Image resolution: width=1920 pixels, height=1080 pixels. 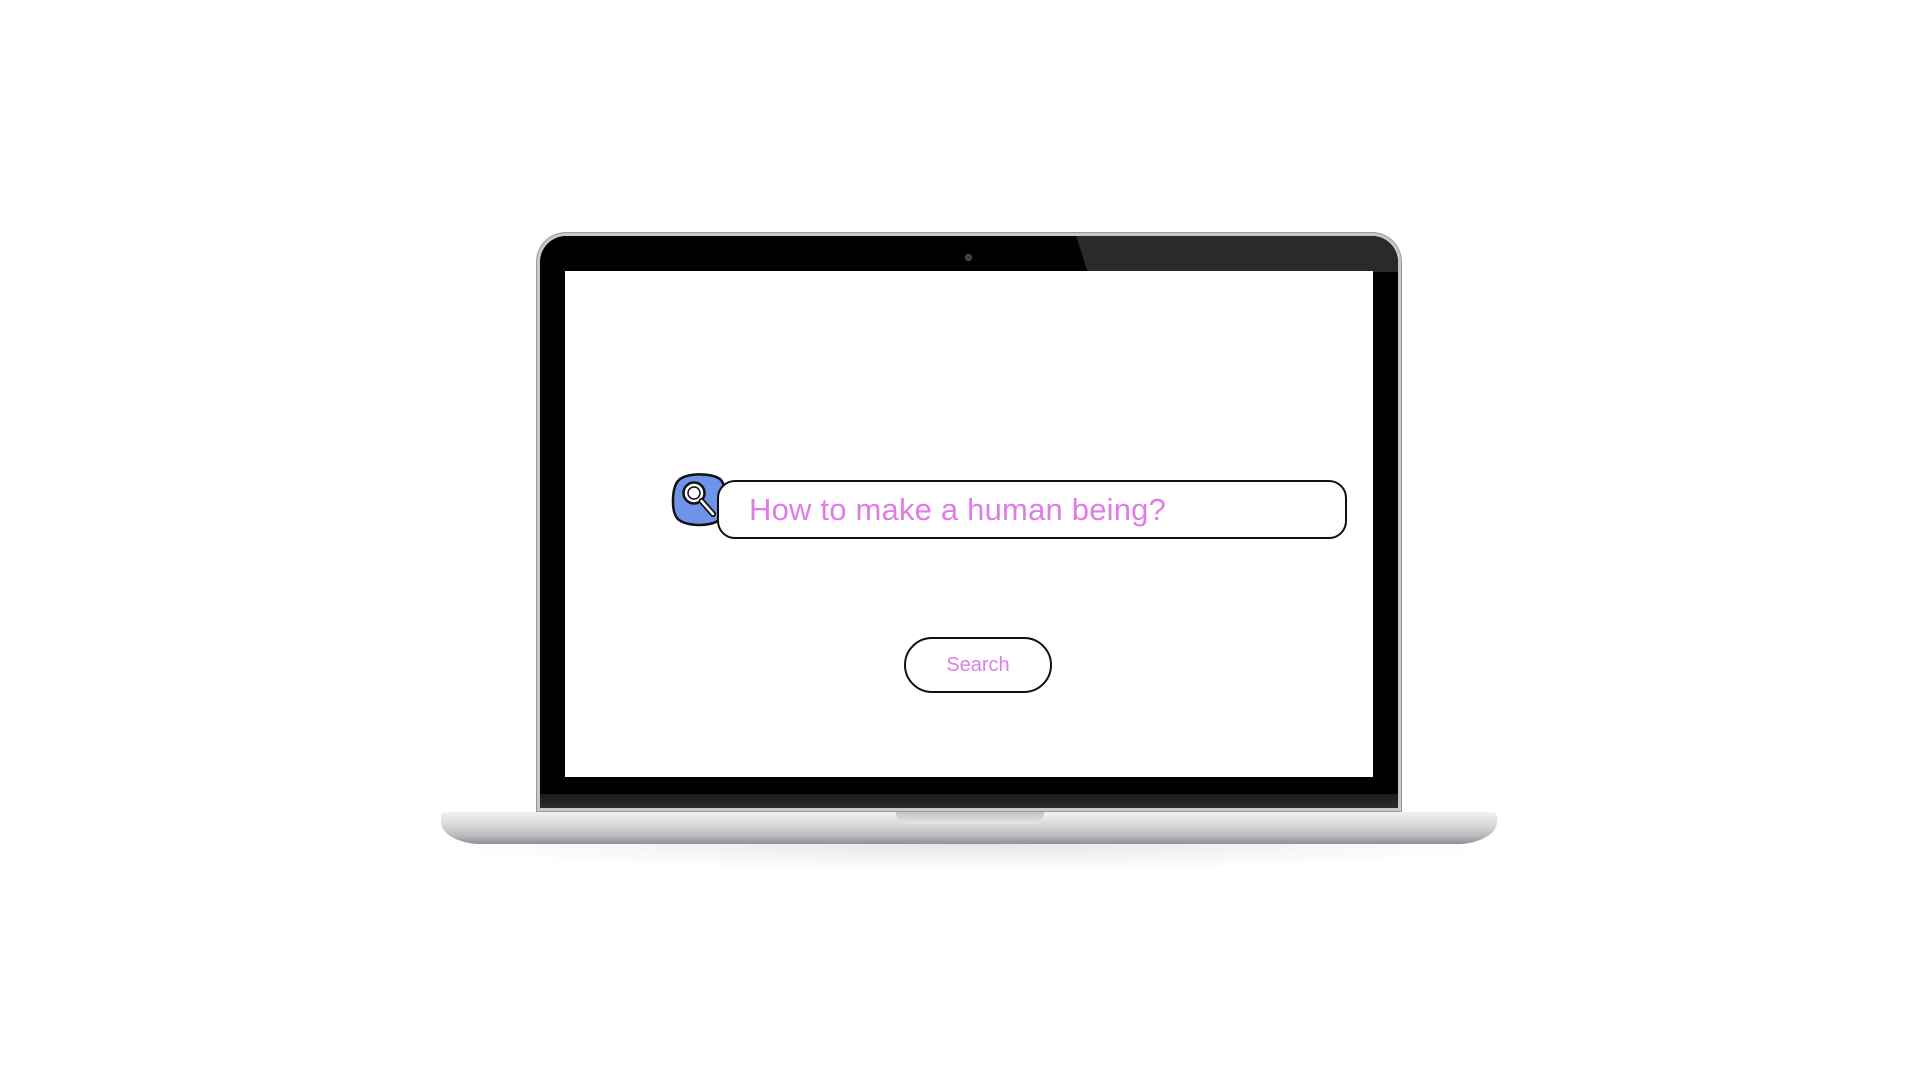 I want to click on search-query-field: How to make a human being?, so click(x=1032, y=509).